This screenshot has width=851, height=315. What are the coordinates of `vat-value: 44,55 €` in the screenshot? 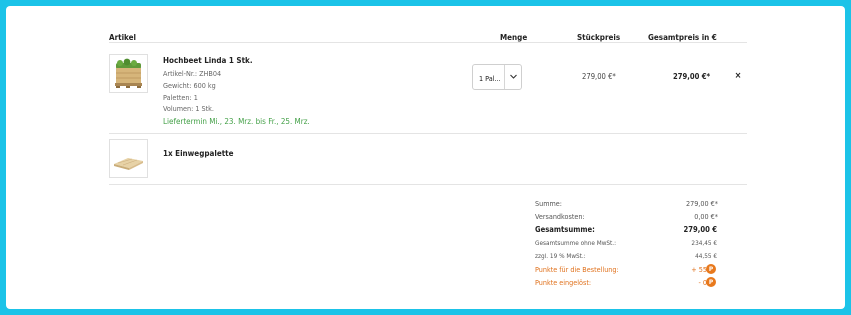 It's located at (706, 256).